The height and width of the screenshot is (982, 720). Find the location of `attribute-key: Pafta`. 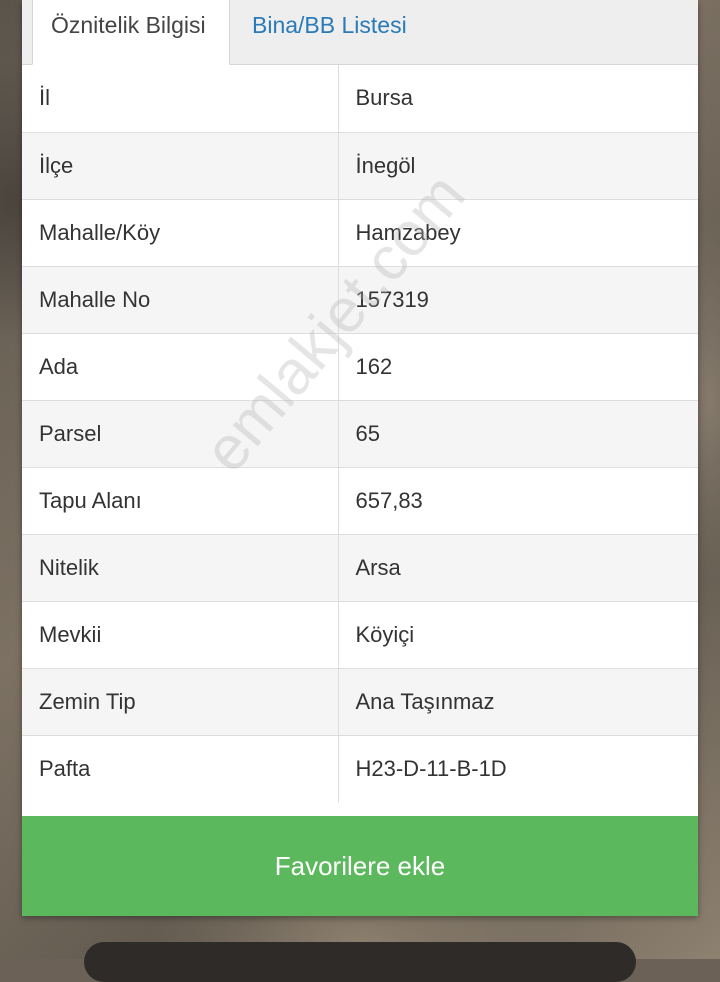

attribute-key: Pafta is located at coordinates (180, 768).